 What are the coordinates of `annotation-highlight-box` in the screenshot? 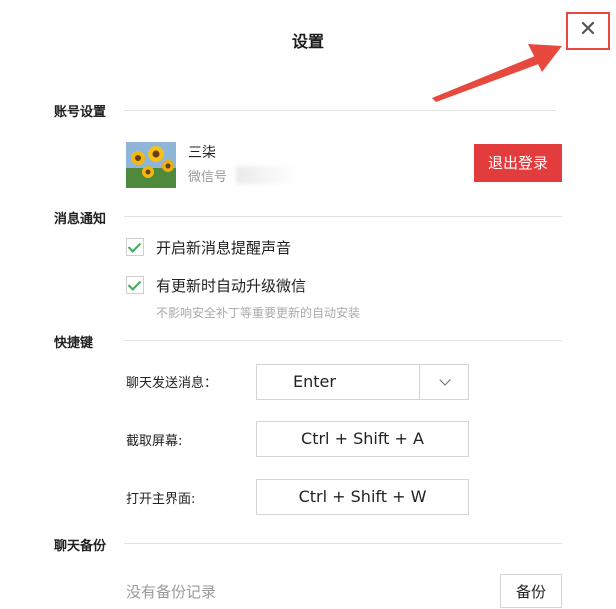 It's located at (588, 31).